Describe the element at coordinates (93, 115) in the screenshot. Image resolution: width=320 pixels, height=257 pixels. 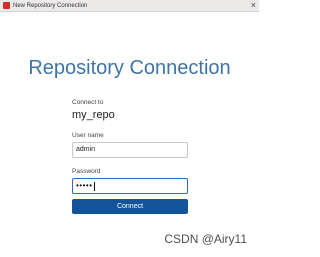
I see `repository-name: my_repo` at that location.